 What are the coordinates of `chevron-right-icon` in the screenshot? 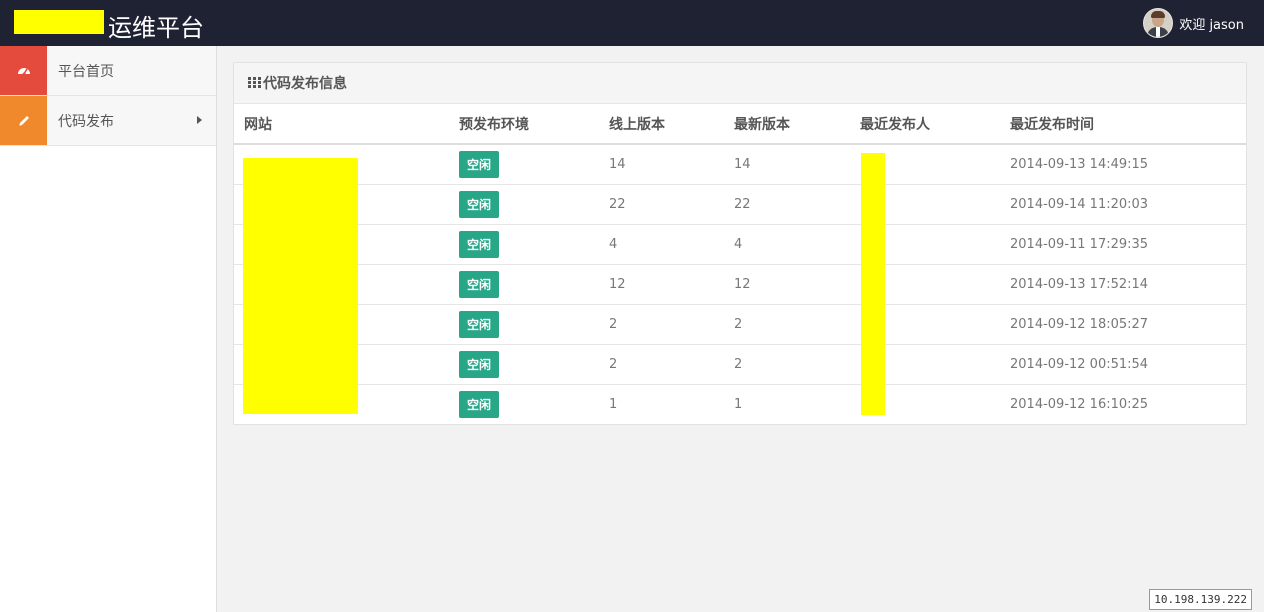 It's located at (199, 120).